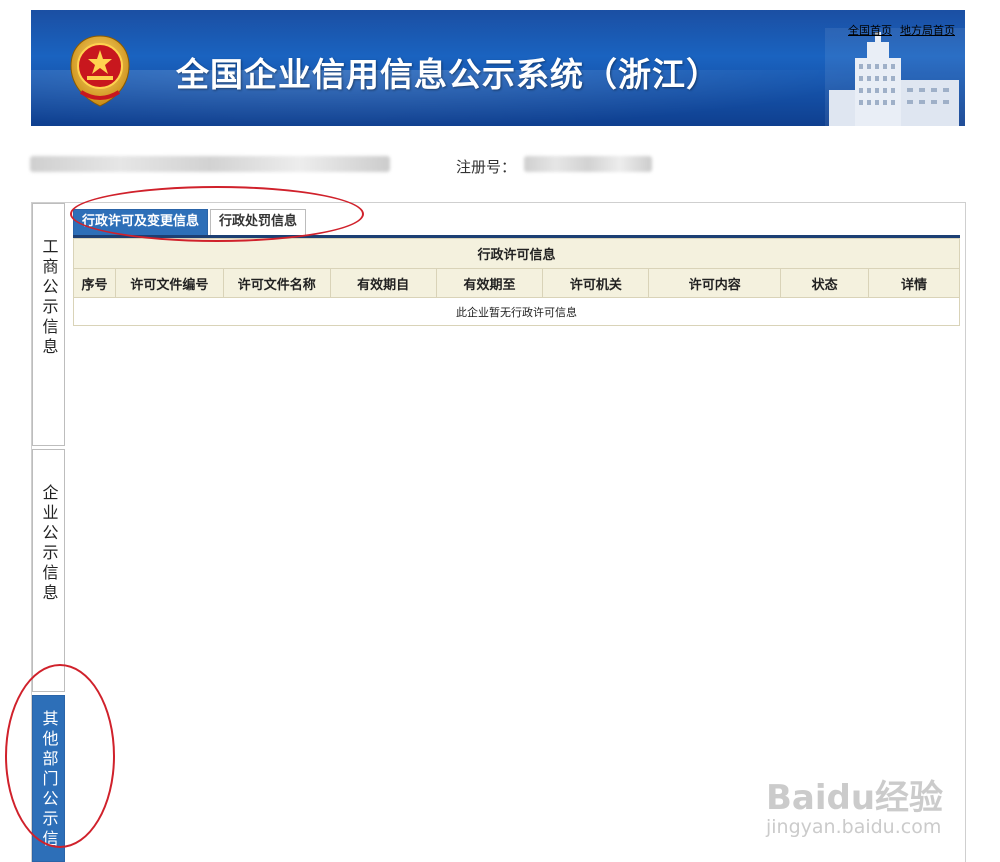 This screenshot has width=1000, height=862. Describe the element at coordinates (715, 283) in the screenshot. I see `column-header: 许可内容` at that location.